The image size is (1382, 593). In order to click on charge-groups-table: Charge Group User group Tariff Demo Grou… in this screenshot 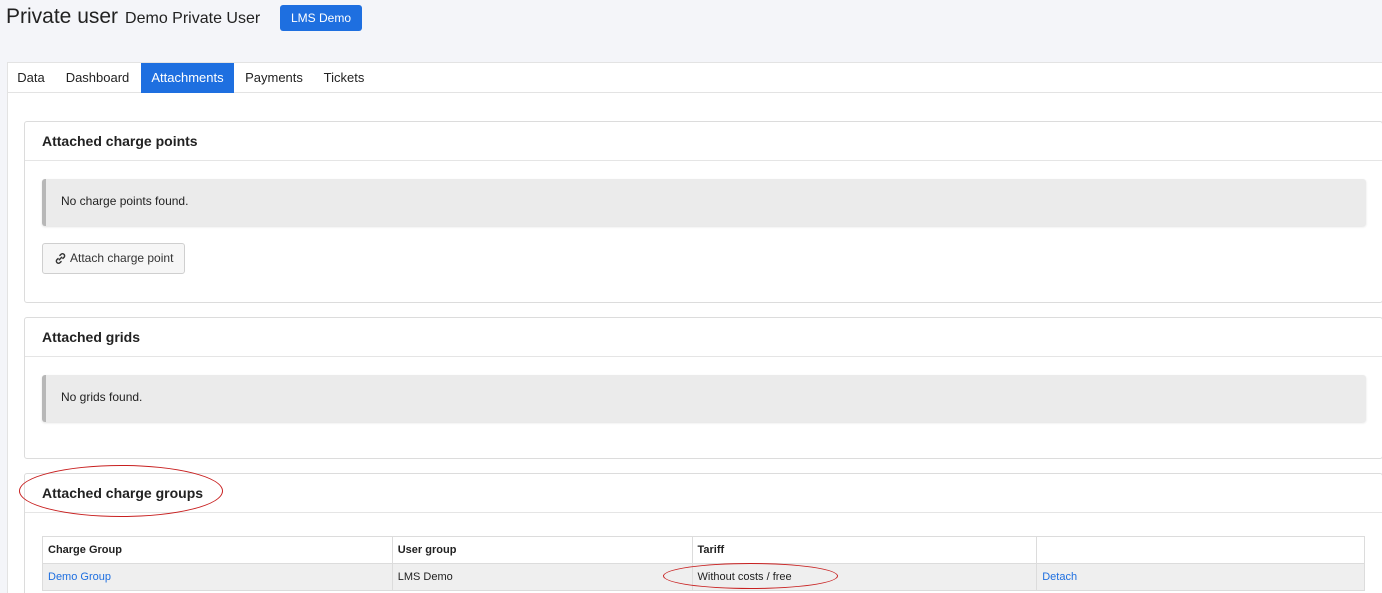, I will do `click(703, 563)`.